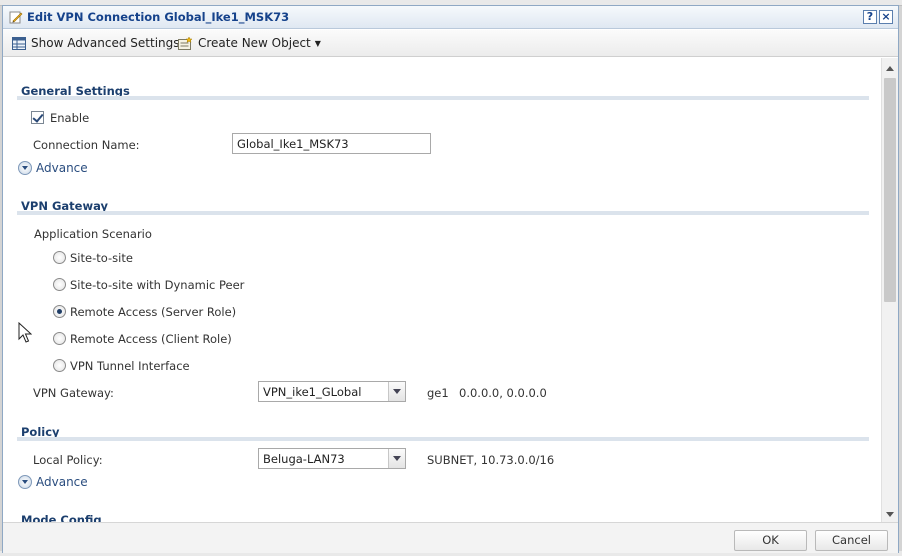 Image resolution: width=902 pixels, height=556 pixels. I want to click on scenario-remote-client-radio, so click(59, 338).